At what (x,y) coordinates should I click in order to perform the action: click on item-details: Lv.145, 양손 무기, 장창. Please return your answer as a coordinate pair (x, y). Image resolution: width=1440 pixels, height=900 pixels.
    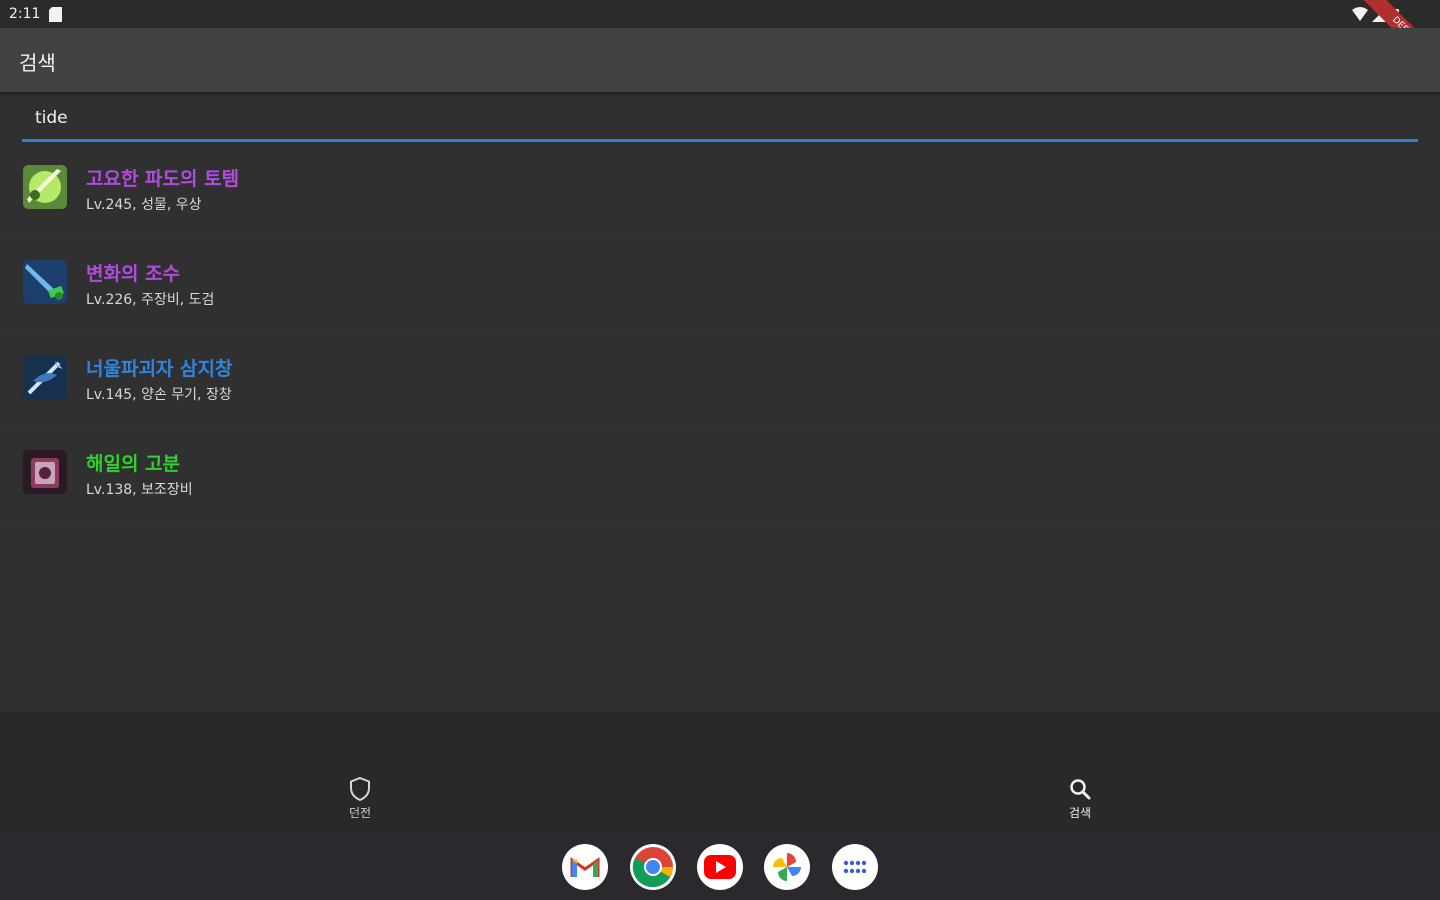
    Looking at the image, I should click on (159, 395).